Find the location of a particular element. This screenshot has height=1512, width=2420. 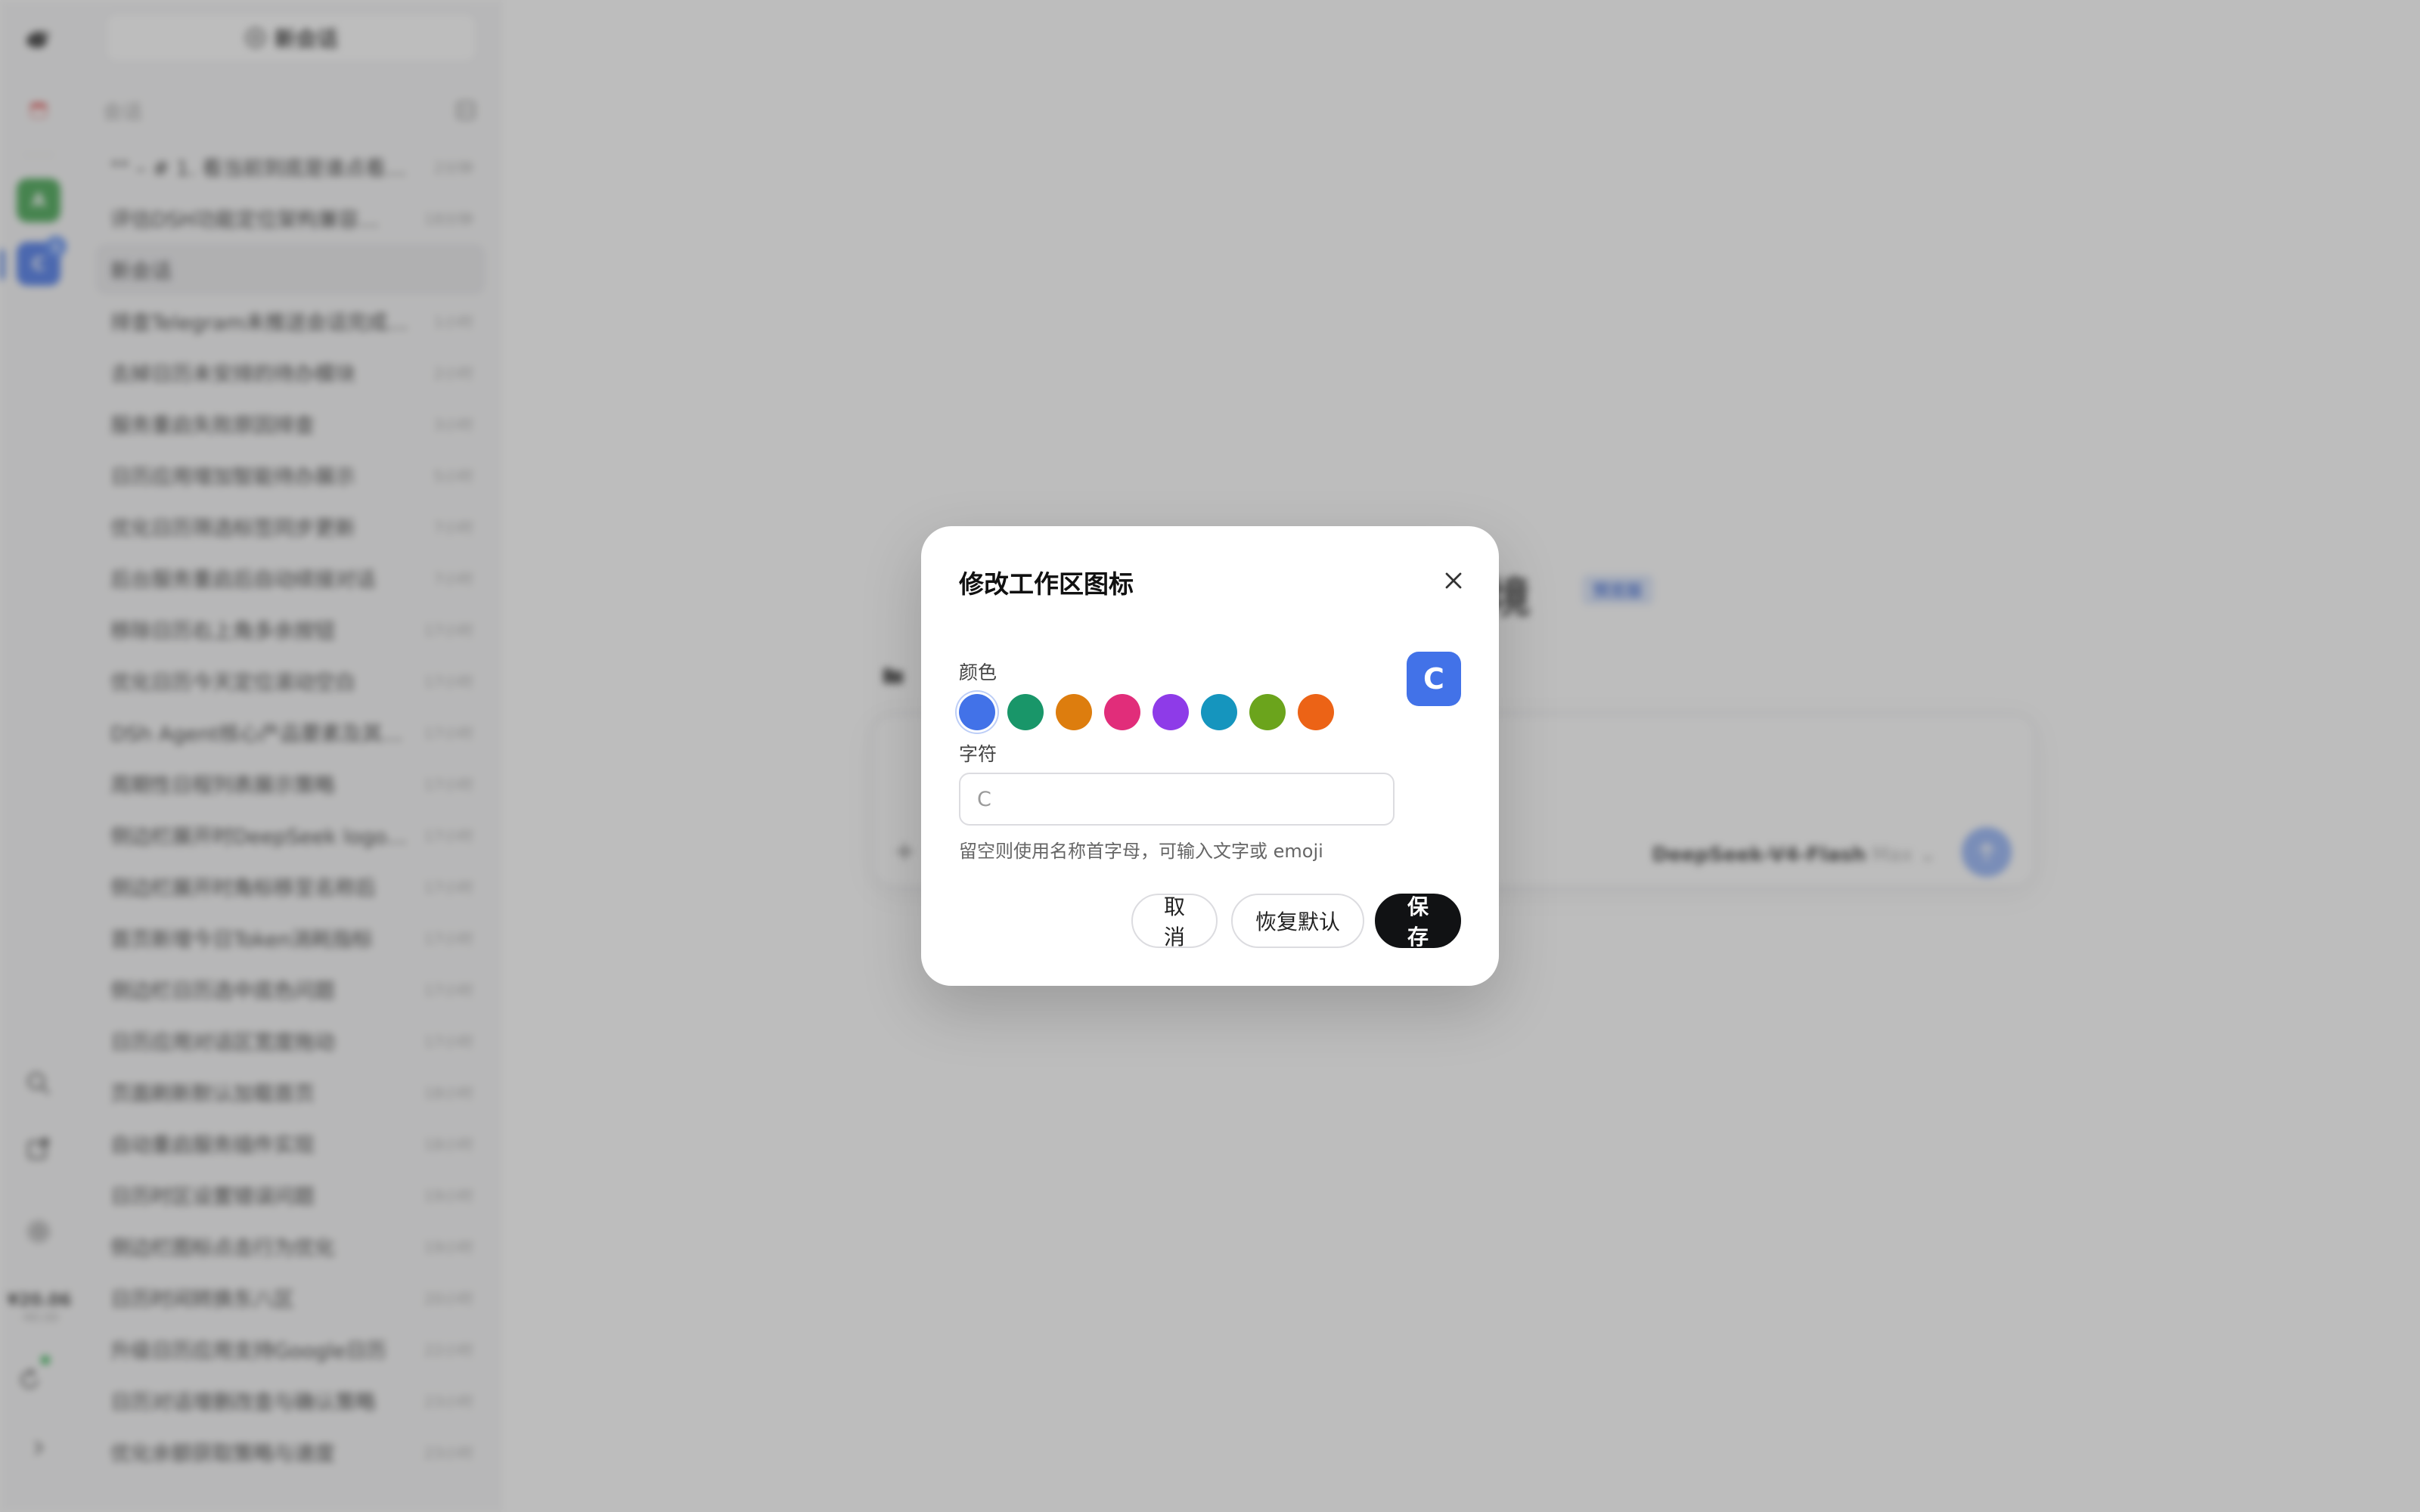

reset-default-button: 恢复默认 is located at coordinates (1297, 921).